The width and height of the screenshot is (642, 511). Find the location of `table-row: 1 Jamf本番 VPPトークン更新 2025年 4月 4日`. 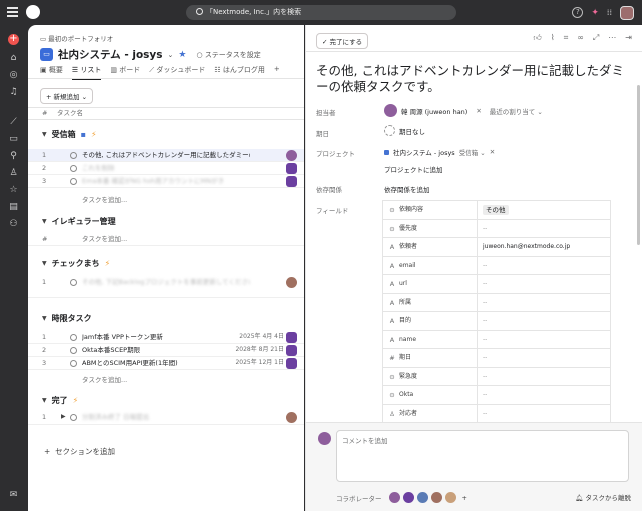

table-row: 1 Jamf本番 VPPトークン更新 2025年 4月 4日 is located at coordinates (166, 337).